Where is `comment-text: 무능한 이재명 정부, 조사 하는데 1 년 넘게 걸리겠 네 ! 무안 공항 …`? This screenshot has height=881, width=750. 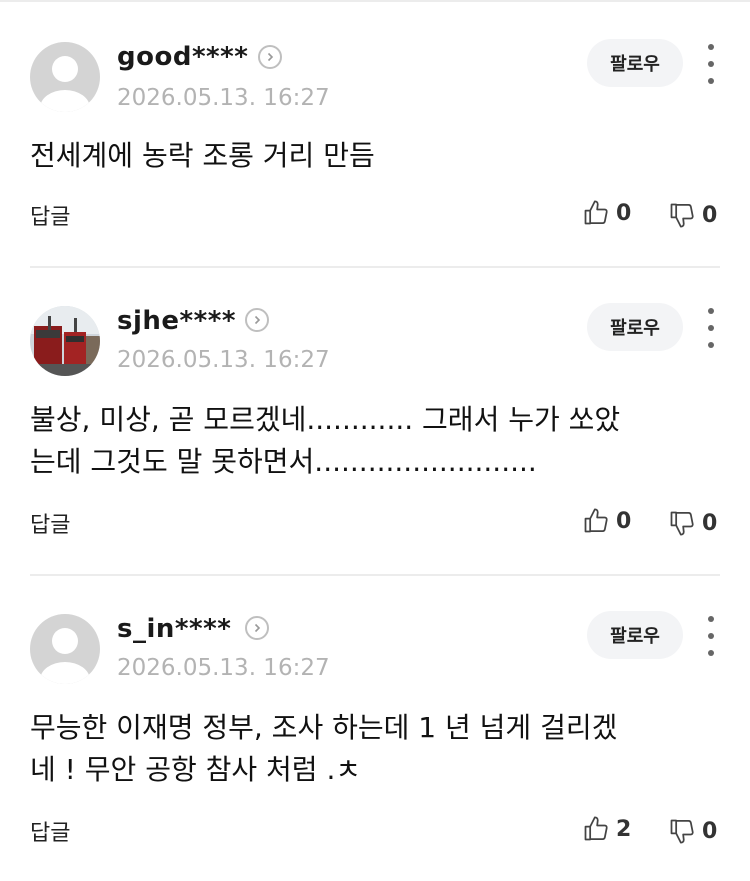
comment-text: 무능한 이재명 정부, 조사 하는데 1 년 넘게 걸리겠 네 ! 무안 공항 … is located at coordinates (370, 749).